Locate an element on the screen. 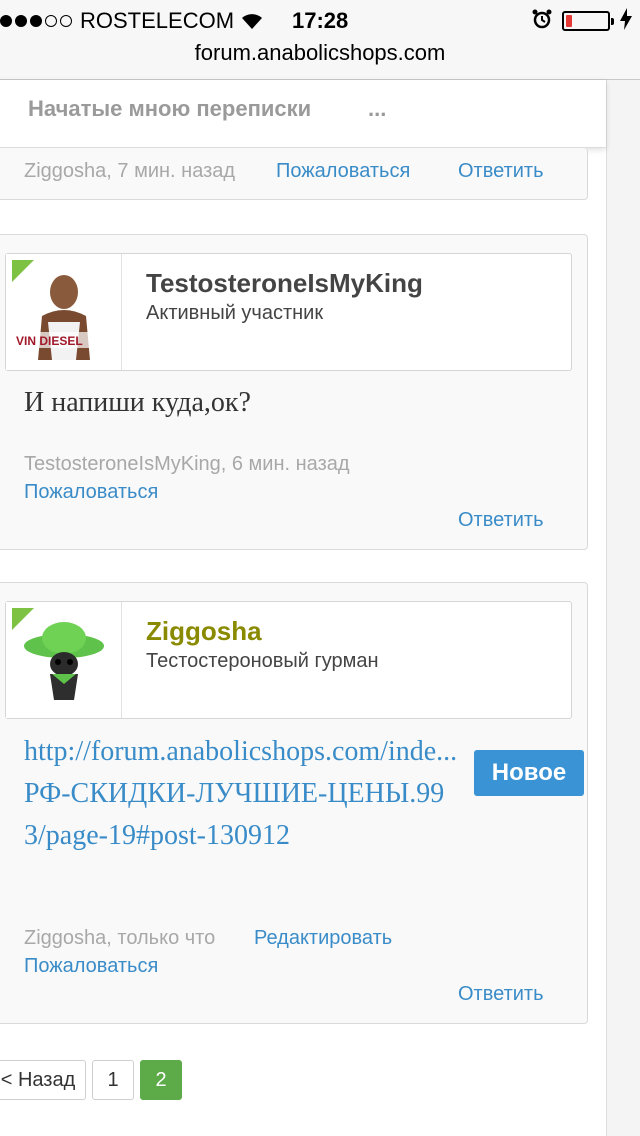 The width and height of the screenshot is (640, 1136). post-username: Ziggosha is located at coordinates (204, 631).